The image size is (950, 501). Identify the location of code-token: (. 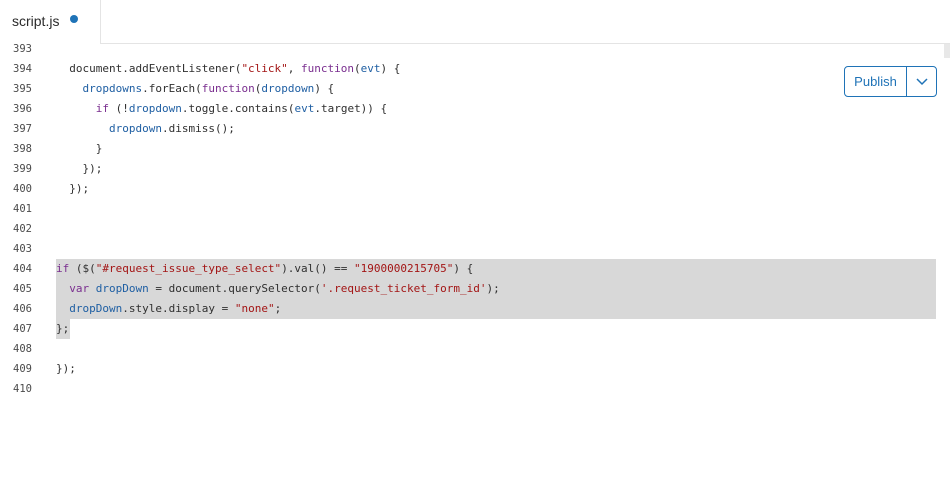
(357, 68).